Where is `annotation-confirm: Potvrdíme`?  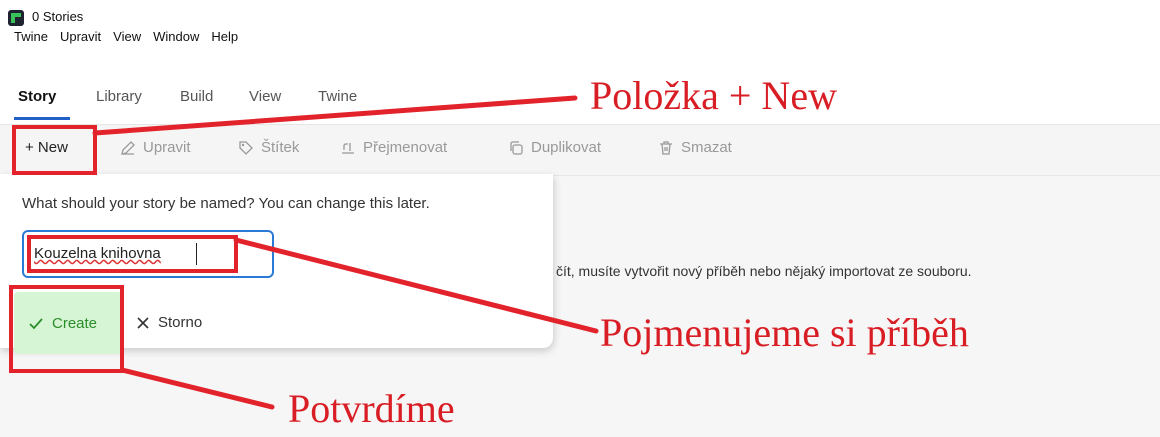
annotation-confirm: Potvrdíme is located at coordinates (371, 408).